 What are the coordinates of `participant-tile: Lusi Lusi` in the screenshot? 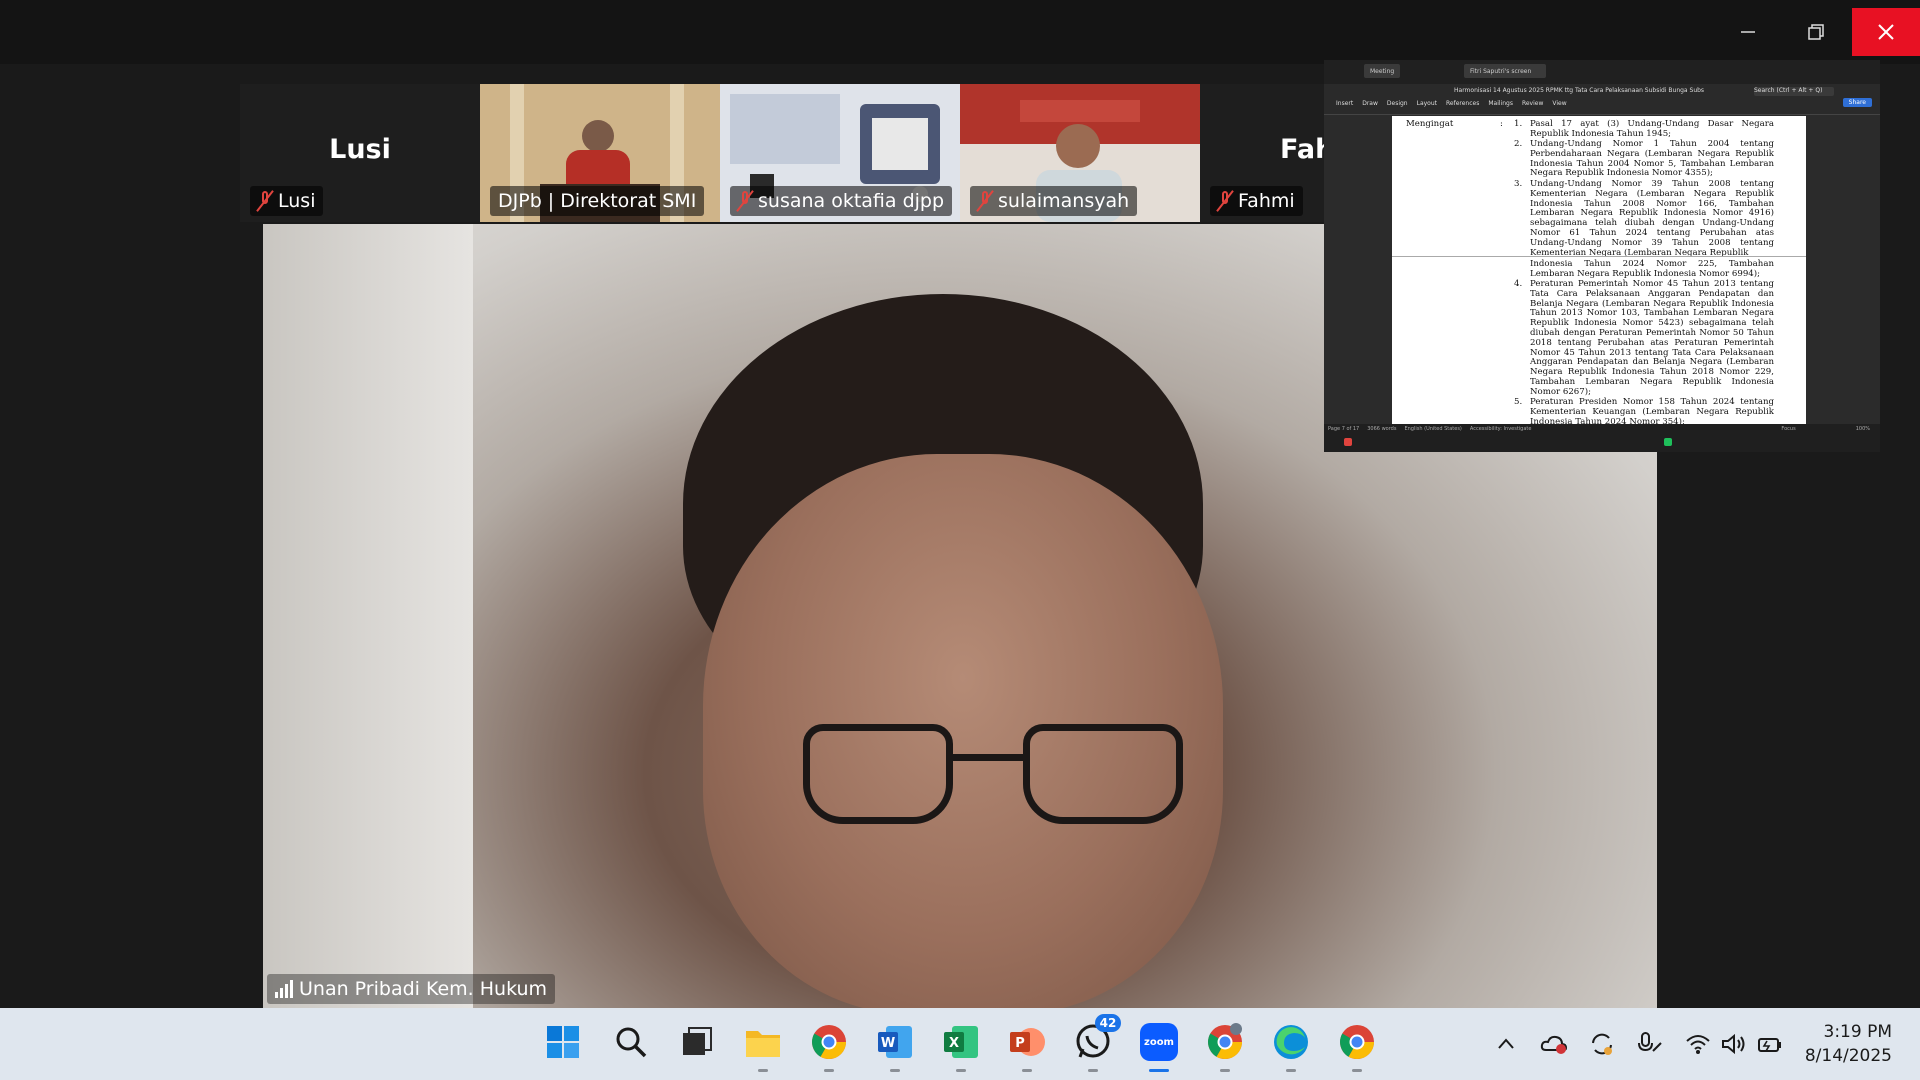 It's located at (360, 153).